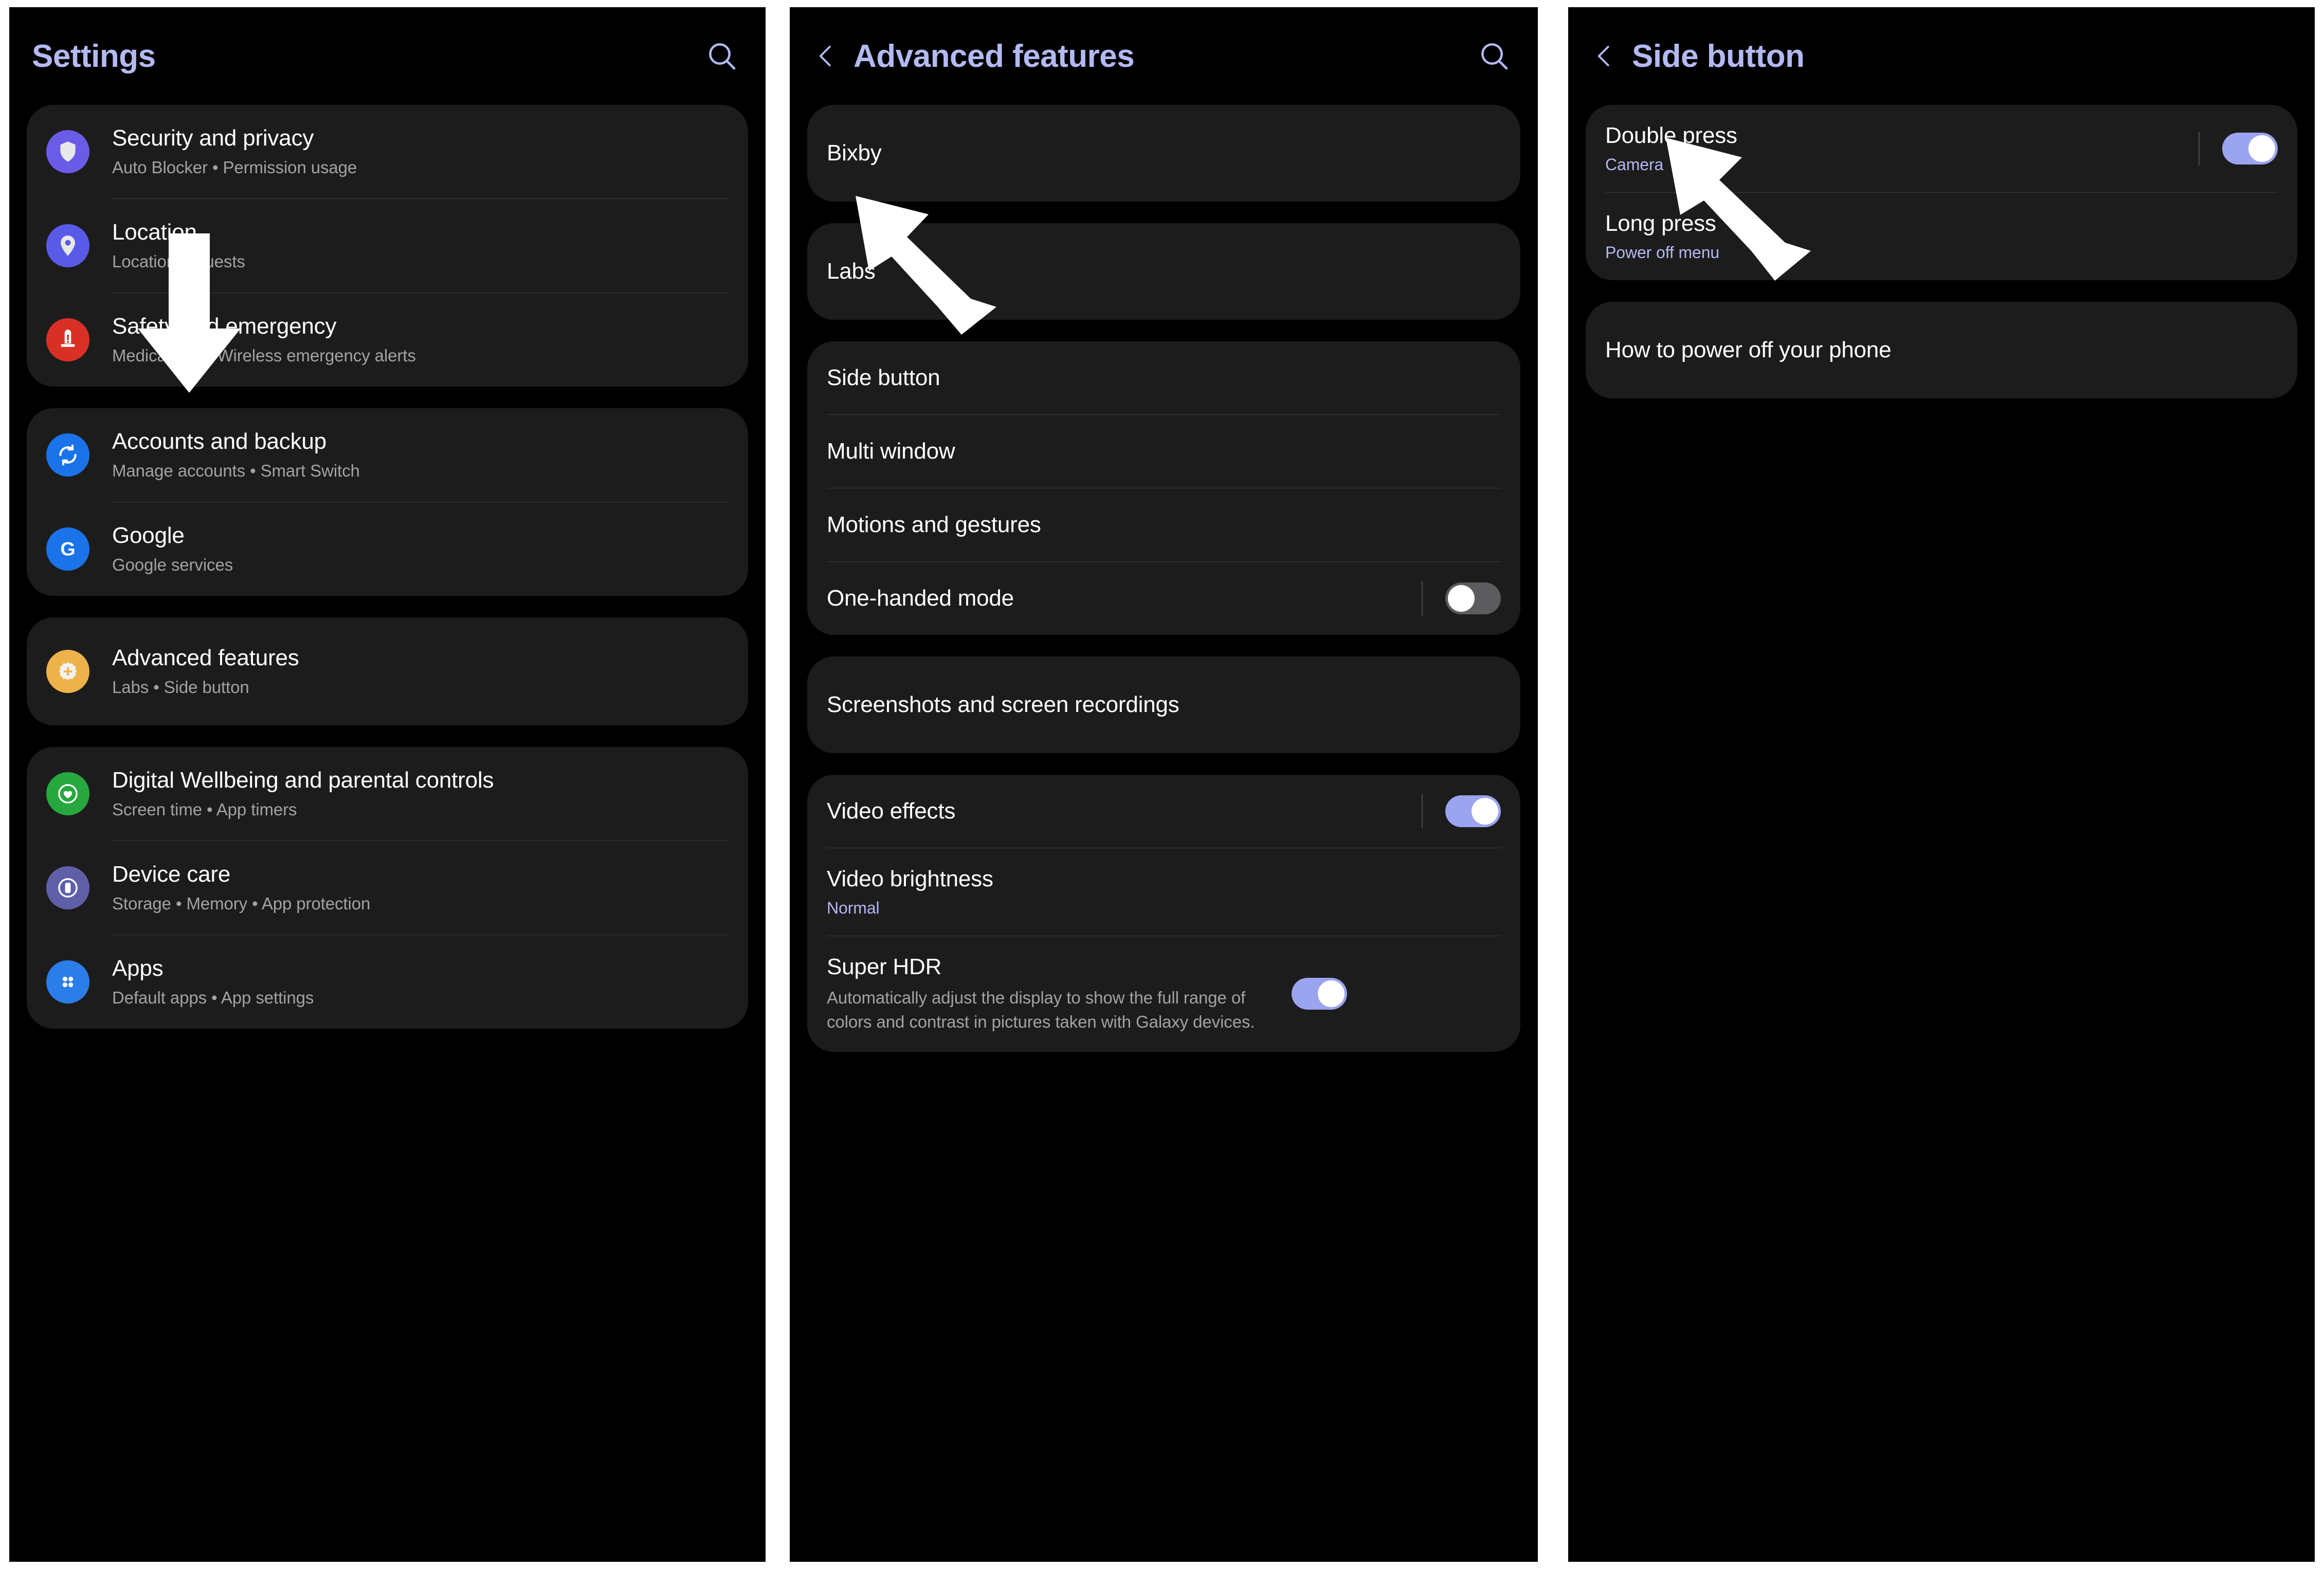 The width and height of the screenshot is (2324, 1569). I want to click on advanced-item-motions-and-gestures: Motions and gestures, so click(1163, 524).